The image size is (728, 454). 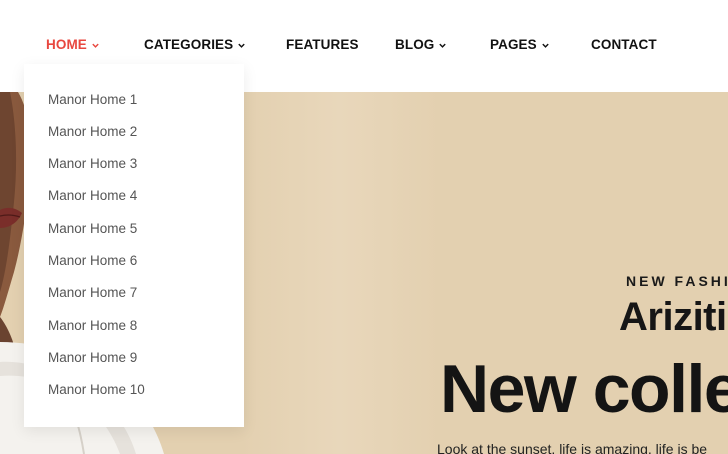 I want to click on nav-item-label: HOME, so click(x=66, y=44).